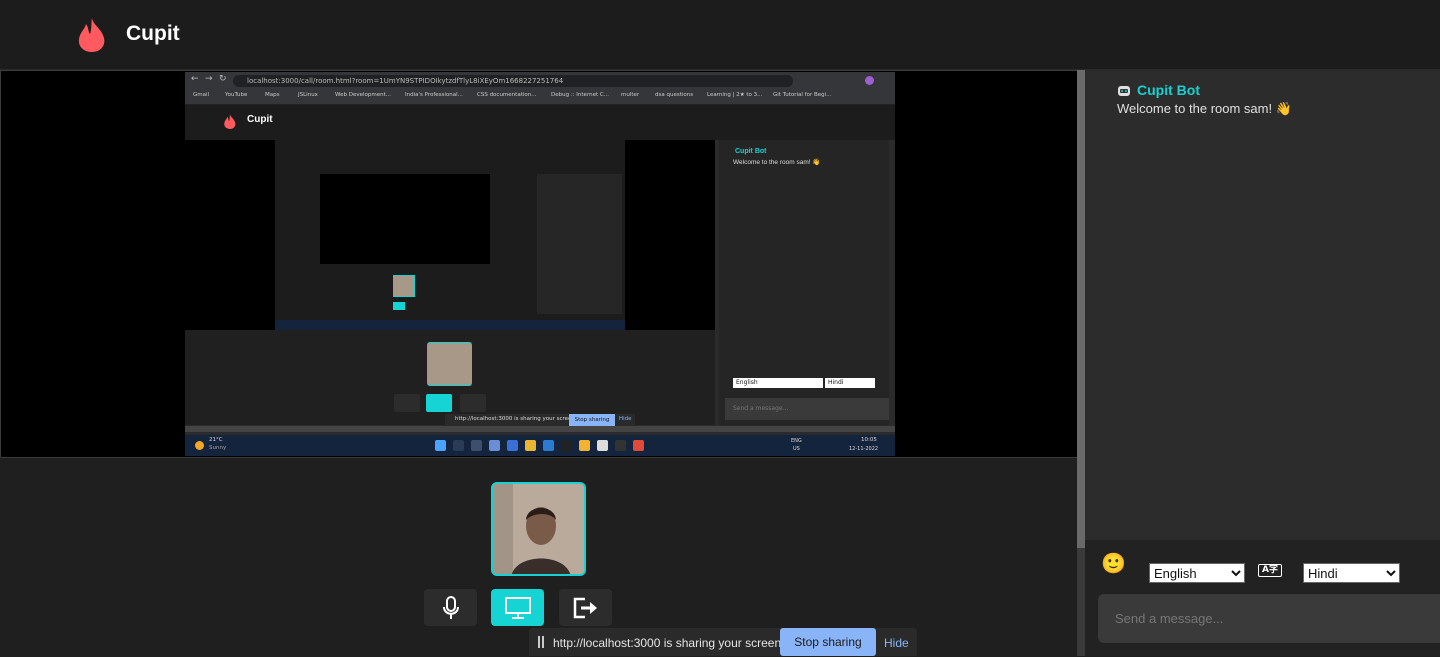  I want to click on weather-sun-icon, so click(199, 445).